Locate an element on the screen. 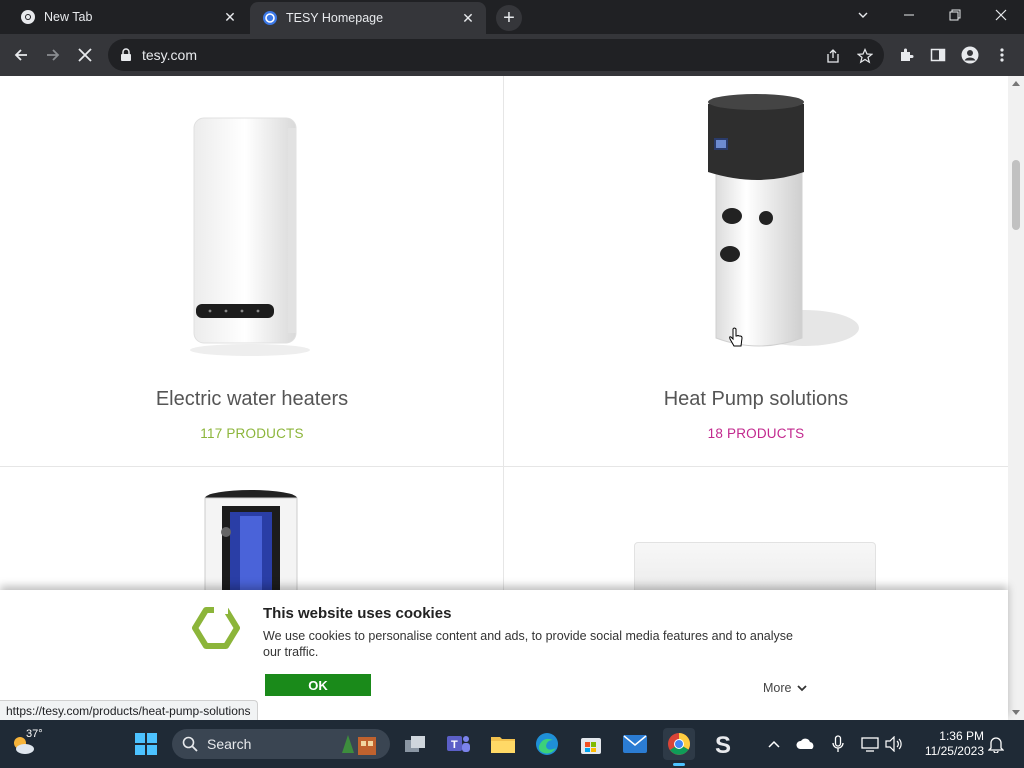 The width and height of the screenshot is (1024, 768). page-scrollbar is located at coordinates (1016, 398).